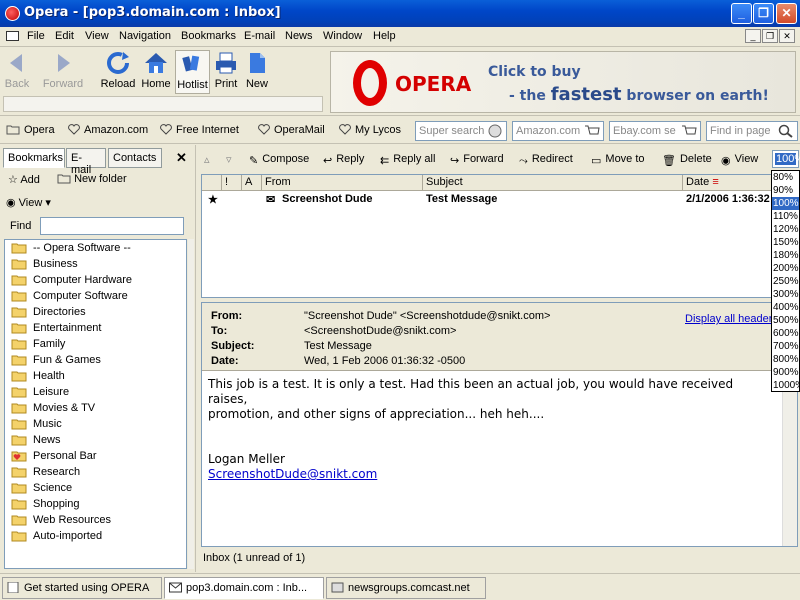 This screenshot has height=600, width=800. Describe the element at coordinates (785, 268) in the screenshot. I see `zoom-option: 200%` at that location.